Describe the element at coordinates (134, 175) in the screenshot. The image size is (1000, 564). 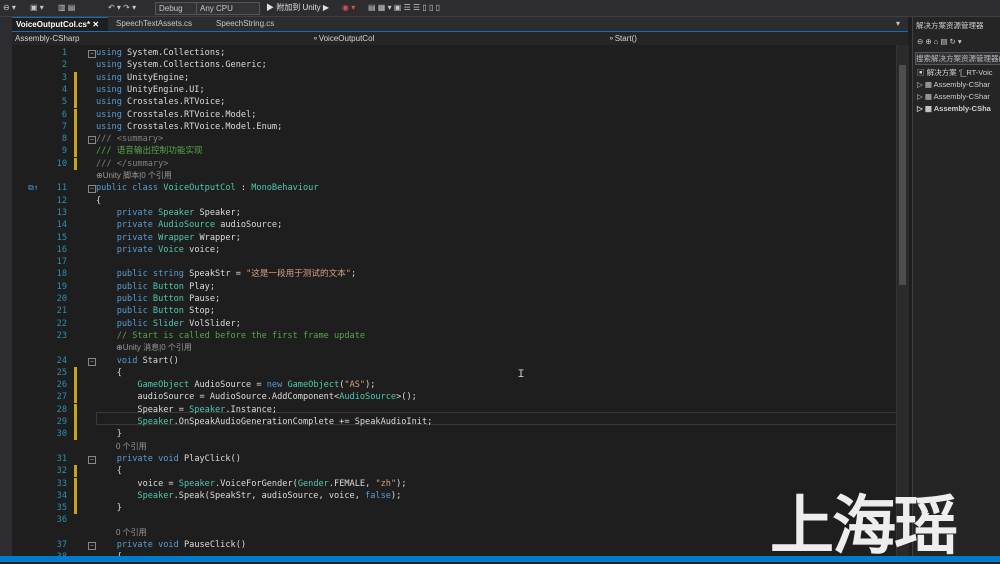
I see `codelens-references: ⊕Unity 脚本|0 个引用` at that location.